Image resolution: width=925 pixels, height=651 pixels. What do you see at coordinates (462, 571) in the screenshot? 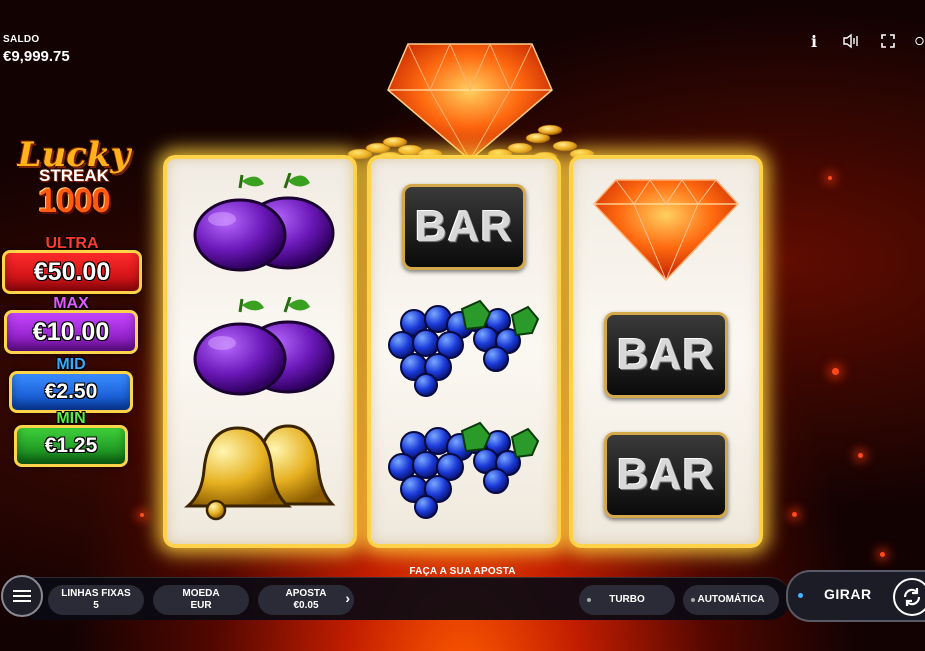
I see `place-bet-title: FAÇA A SUA APOSTA` at bounding box center [462, 571].